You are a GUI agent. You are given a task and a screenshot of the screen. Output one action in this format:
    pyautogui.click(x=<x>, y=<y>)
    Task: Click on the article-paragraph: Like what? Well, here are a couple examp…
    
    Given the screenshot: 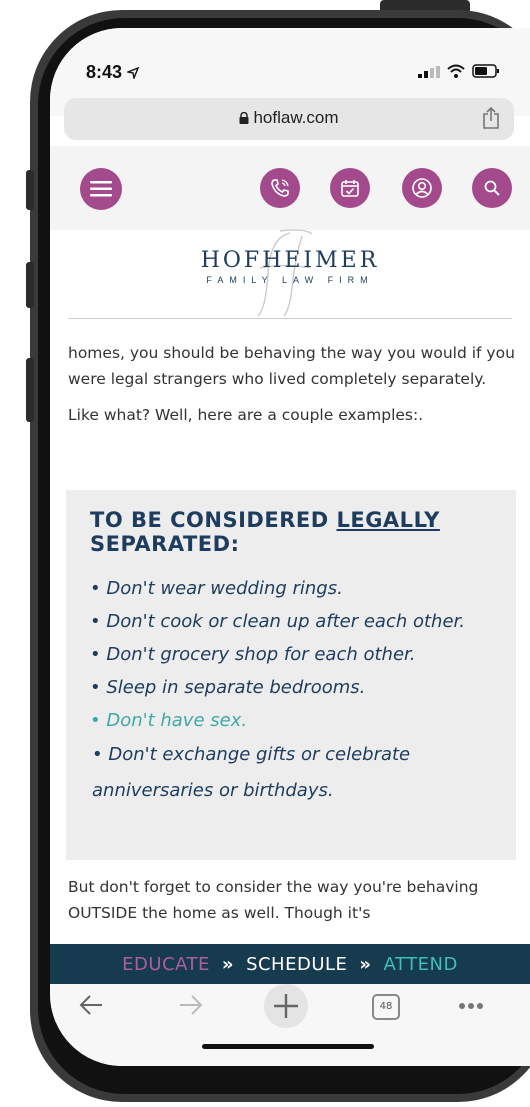 What is the action you would take?
    pyautogui.click(x=246, y=415)
    